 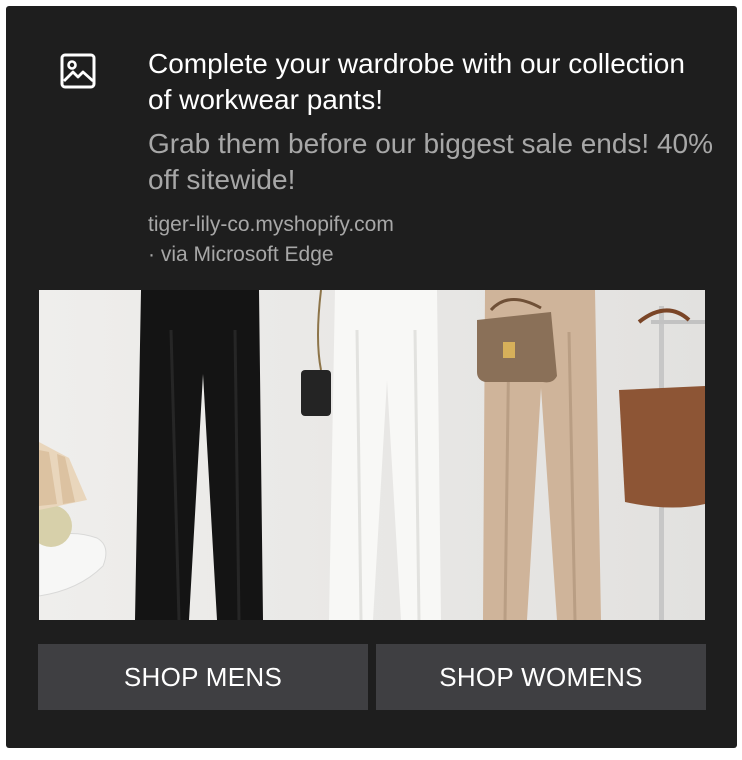 I want to click on image-icon, so click(x=78, y=71).